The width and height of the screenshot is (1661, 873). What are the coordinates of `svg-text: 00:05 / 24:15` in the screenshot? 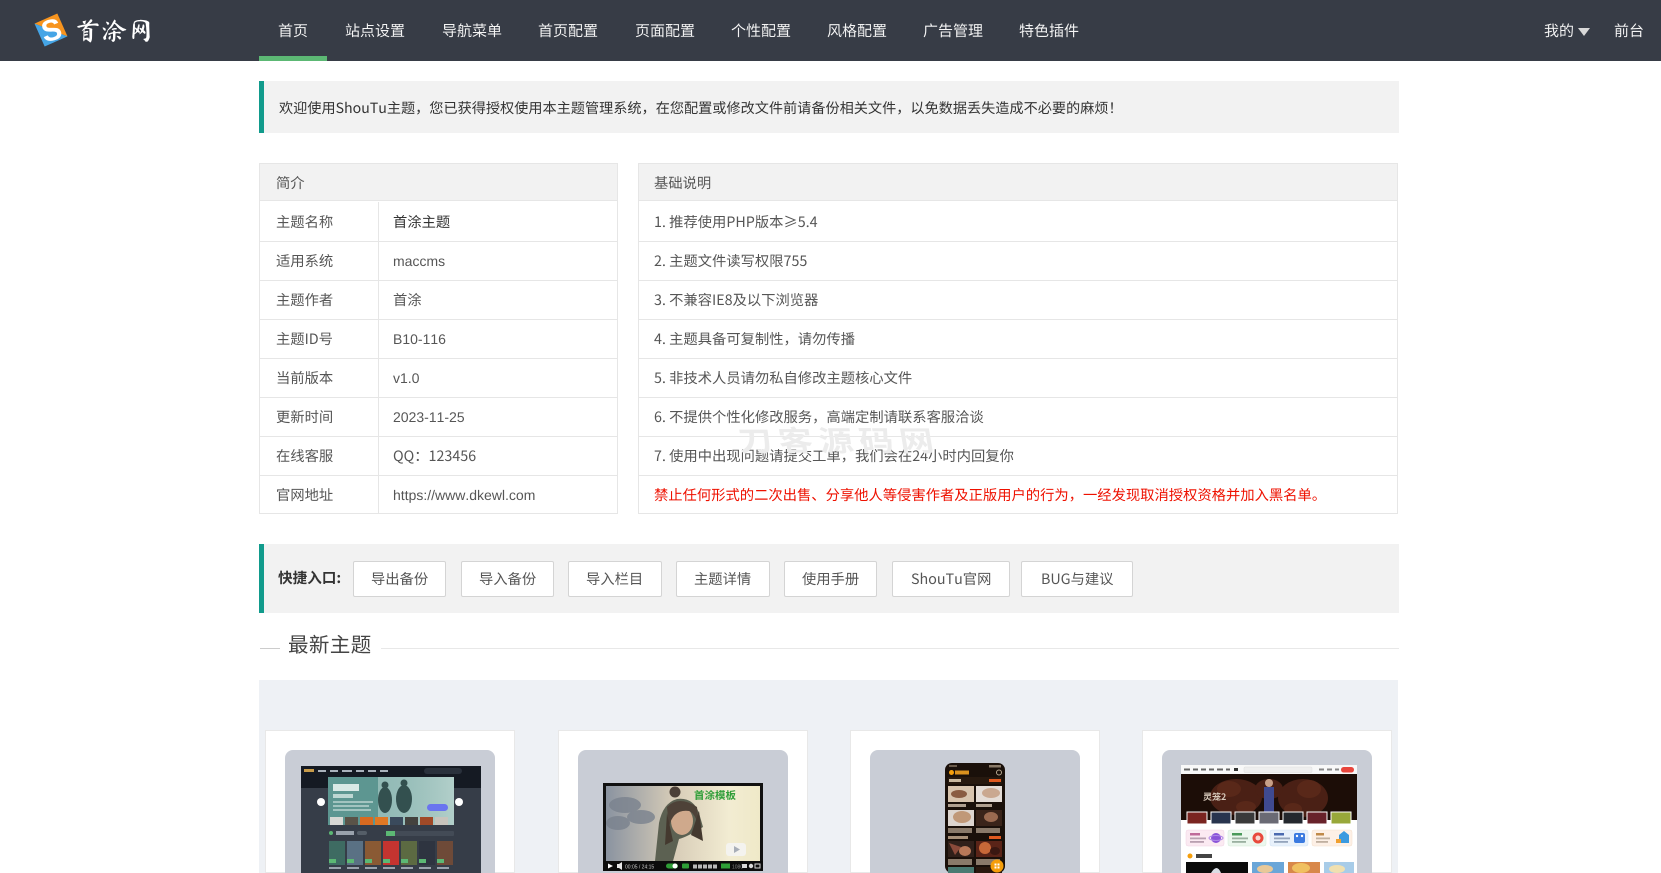 It's located at (639, 868).